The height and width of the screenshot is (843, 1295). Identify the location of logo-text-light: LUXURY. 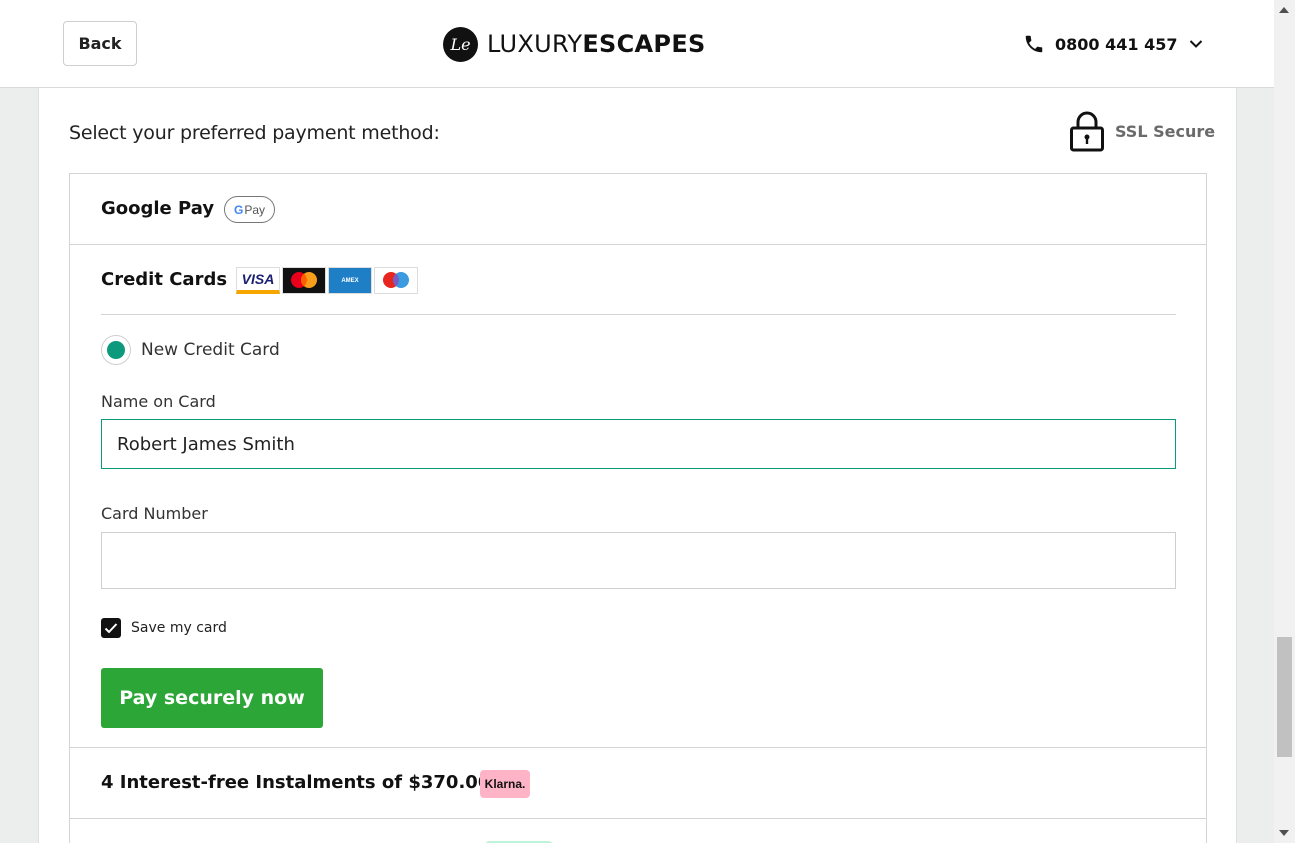
(535, 44).